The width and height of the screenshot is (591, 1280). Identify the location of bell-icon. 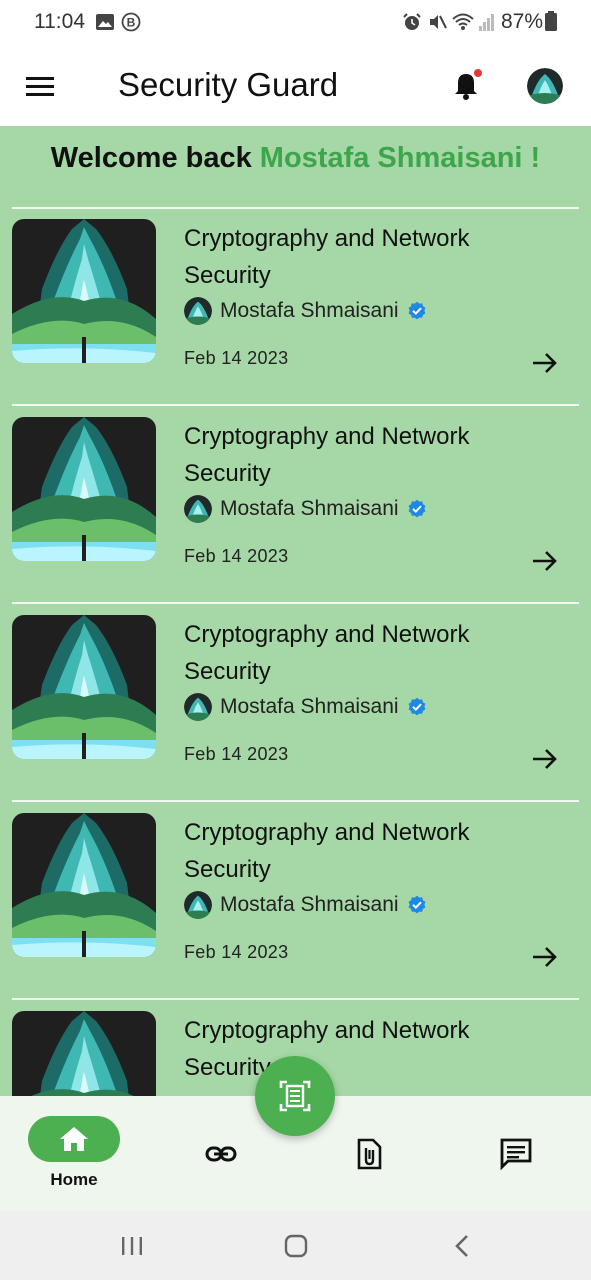
(468, 84).